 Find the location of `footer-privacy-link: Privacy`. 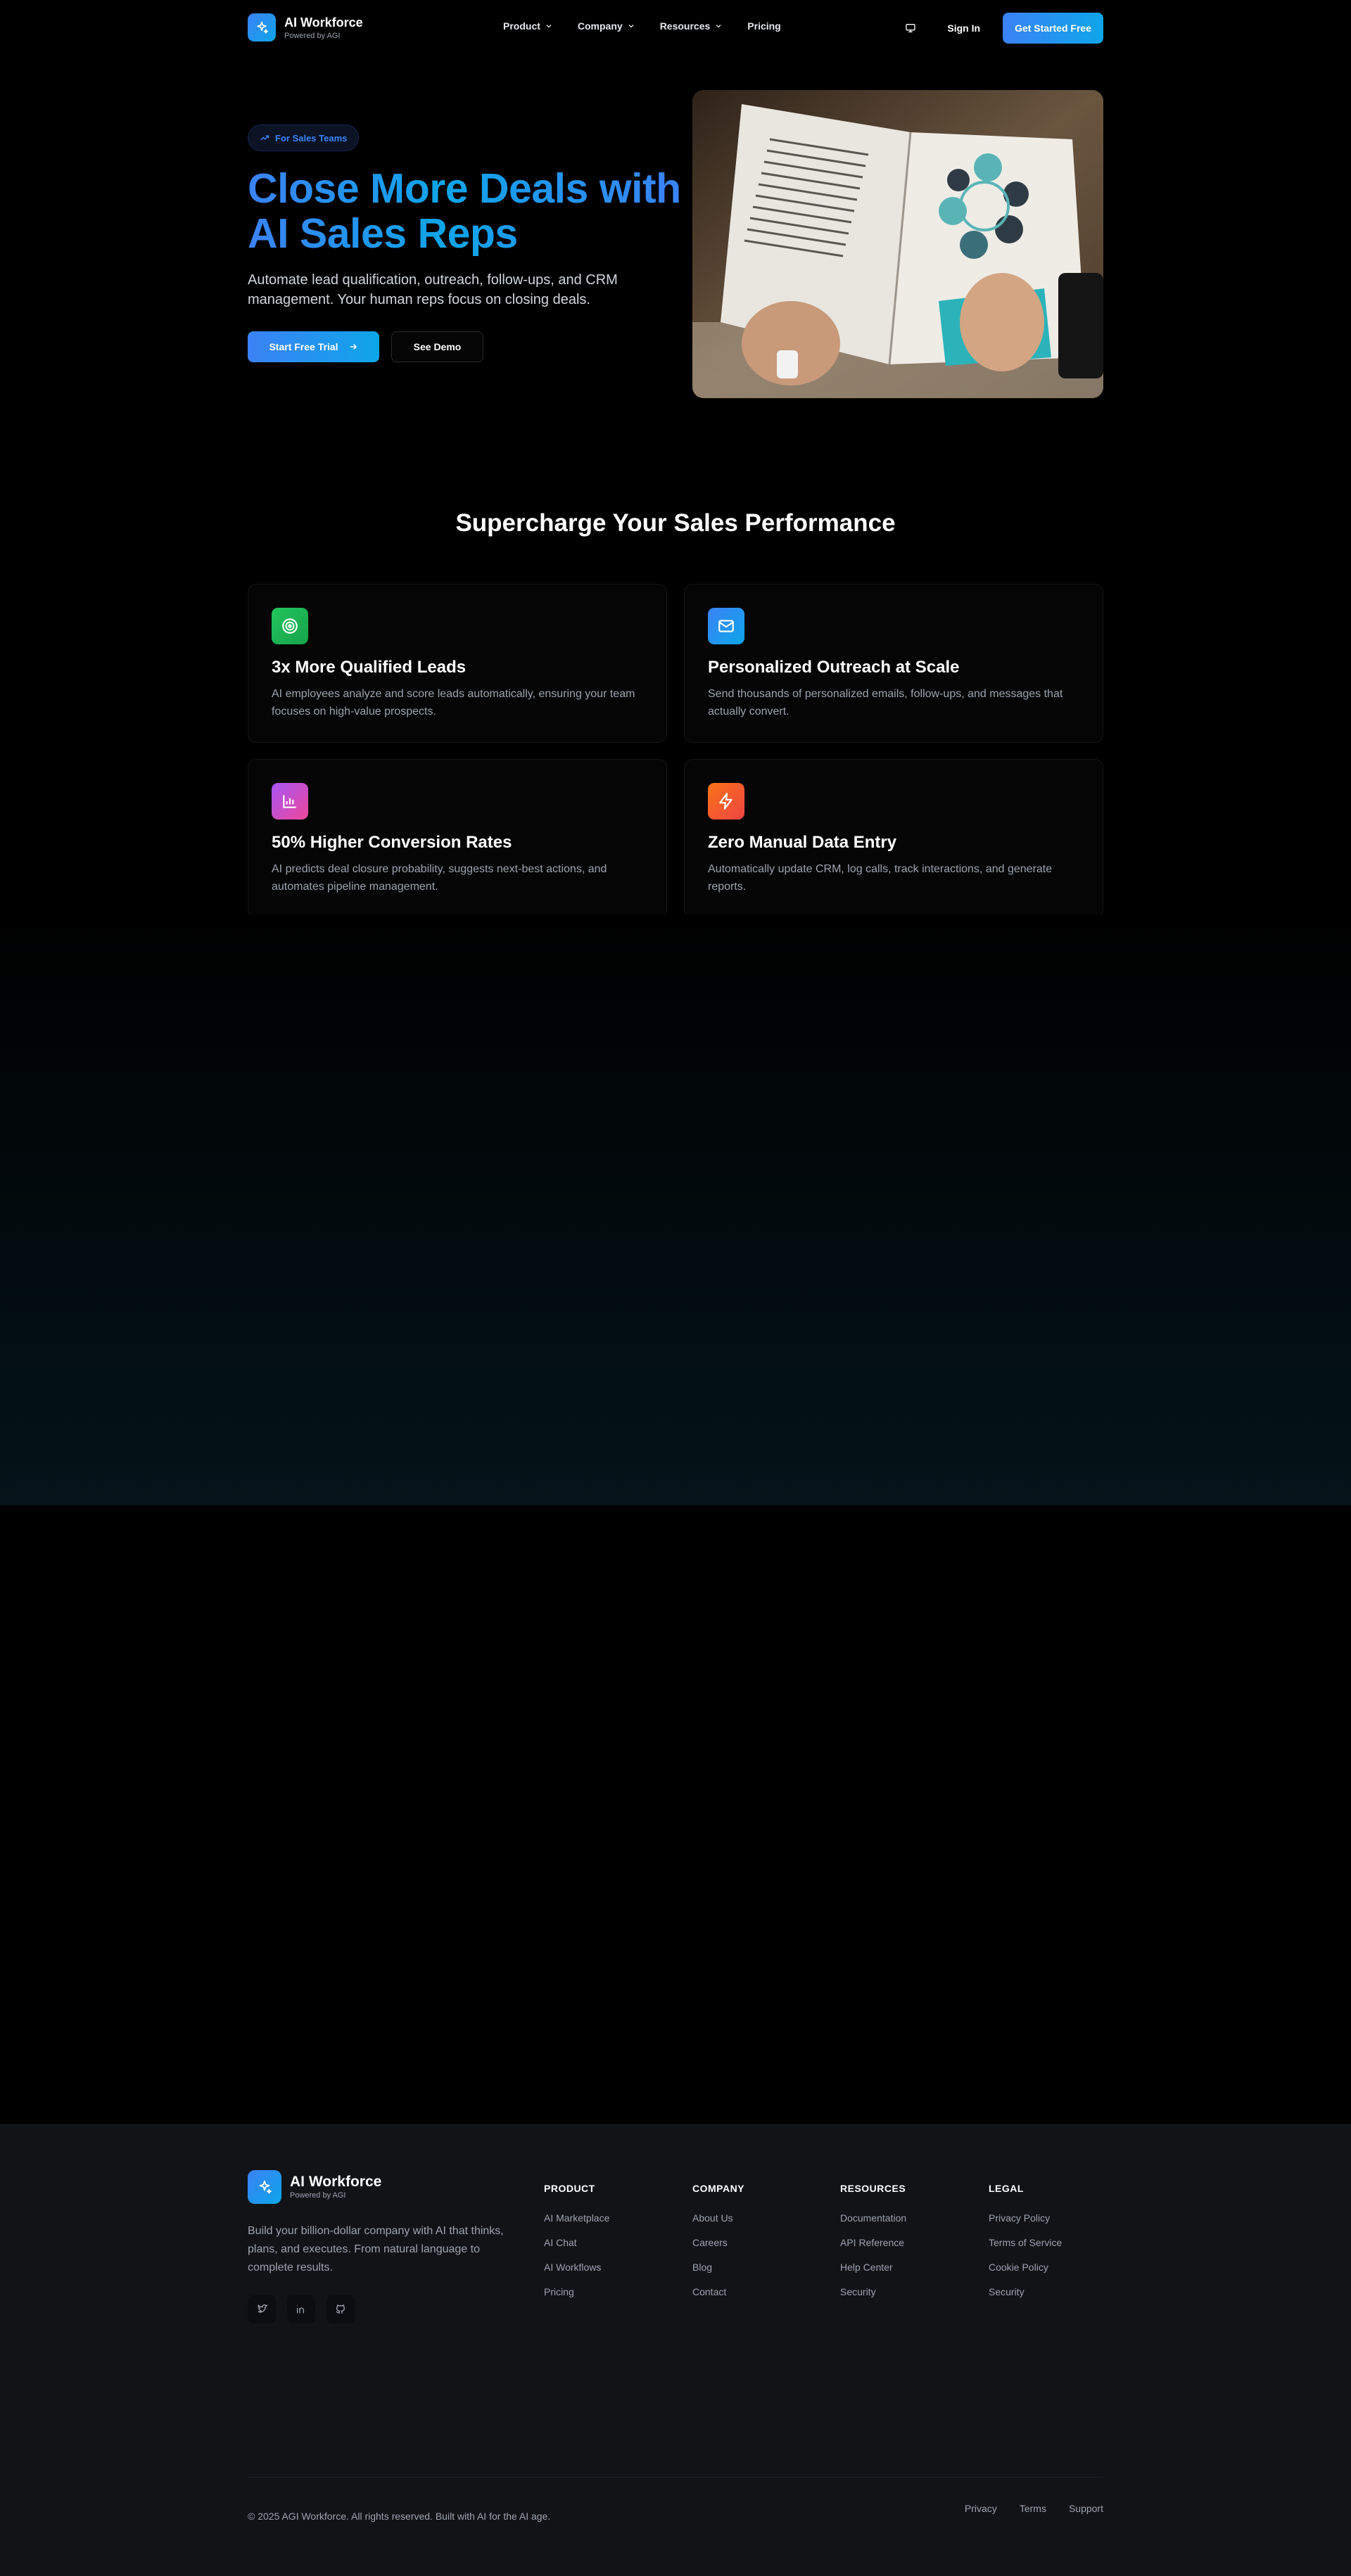

footer-privacy-link: Privacy is located at coordinates (981, 2508).